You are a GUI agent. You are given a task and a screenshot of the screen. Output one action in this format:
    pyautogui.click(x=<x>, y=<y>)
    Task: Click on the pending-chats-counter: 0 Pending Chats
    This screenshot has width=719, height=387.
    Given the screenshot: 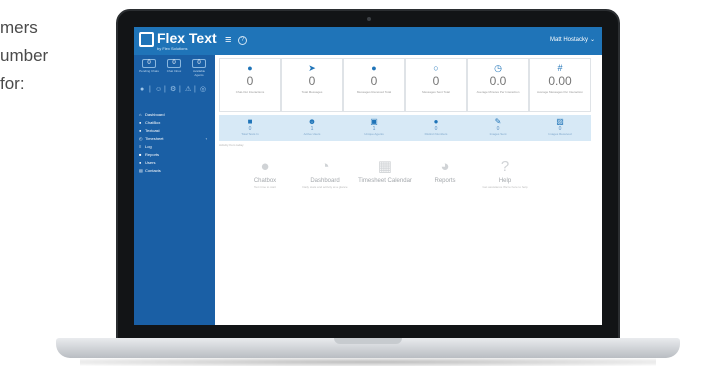 What is the action you would take?
    pyautogui.click(x=149, y=66)
    